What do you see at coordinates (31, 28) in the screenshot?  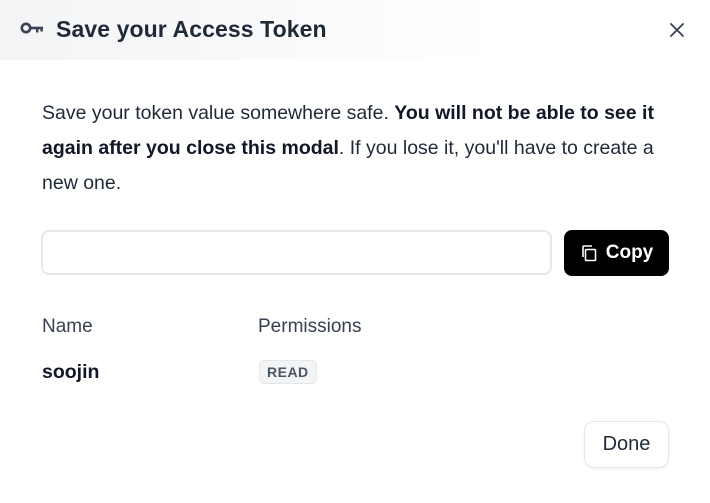 I see `key-icon` at bounding box center [31, 28].